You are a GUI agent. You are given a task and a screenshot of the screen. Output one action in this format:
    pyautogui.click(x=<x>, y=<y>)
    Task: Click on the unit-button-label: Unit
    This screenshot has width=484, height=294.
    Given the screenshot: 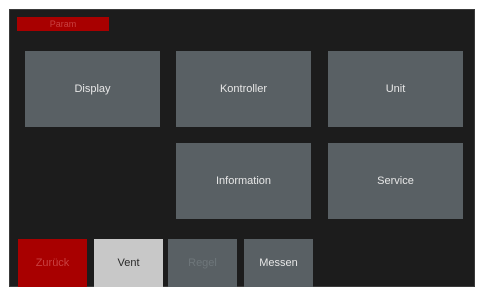 What is the action you would take?
    pyautogui.click(x=395, y=89)
    